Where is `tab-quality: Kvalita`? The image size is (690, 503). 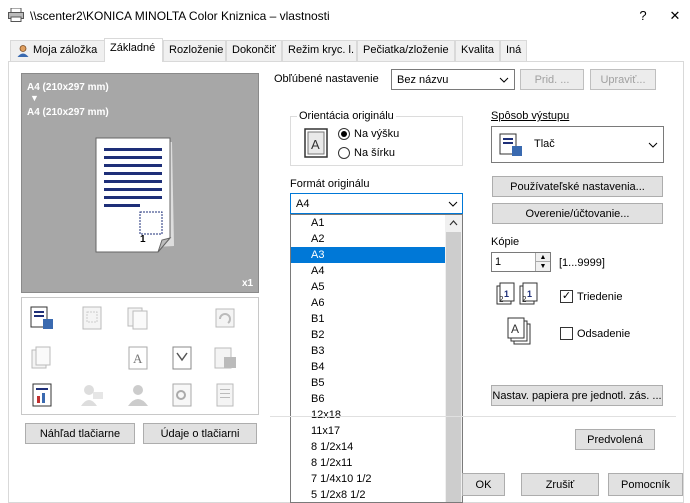
tab-quality: Kvalita is located at coordinates (477, 50).